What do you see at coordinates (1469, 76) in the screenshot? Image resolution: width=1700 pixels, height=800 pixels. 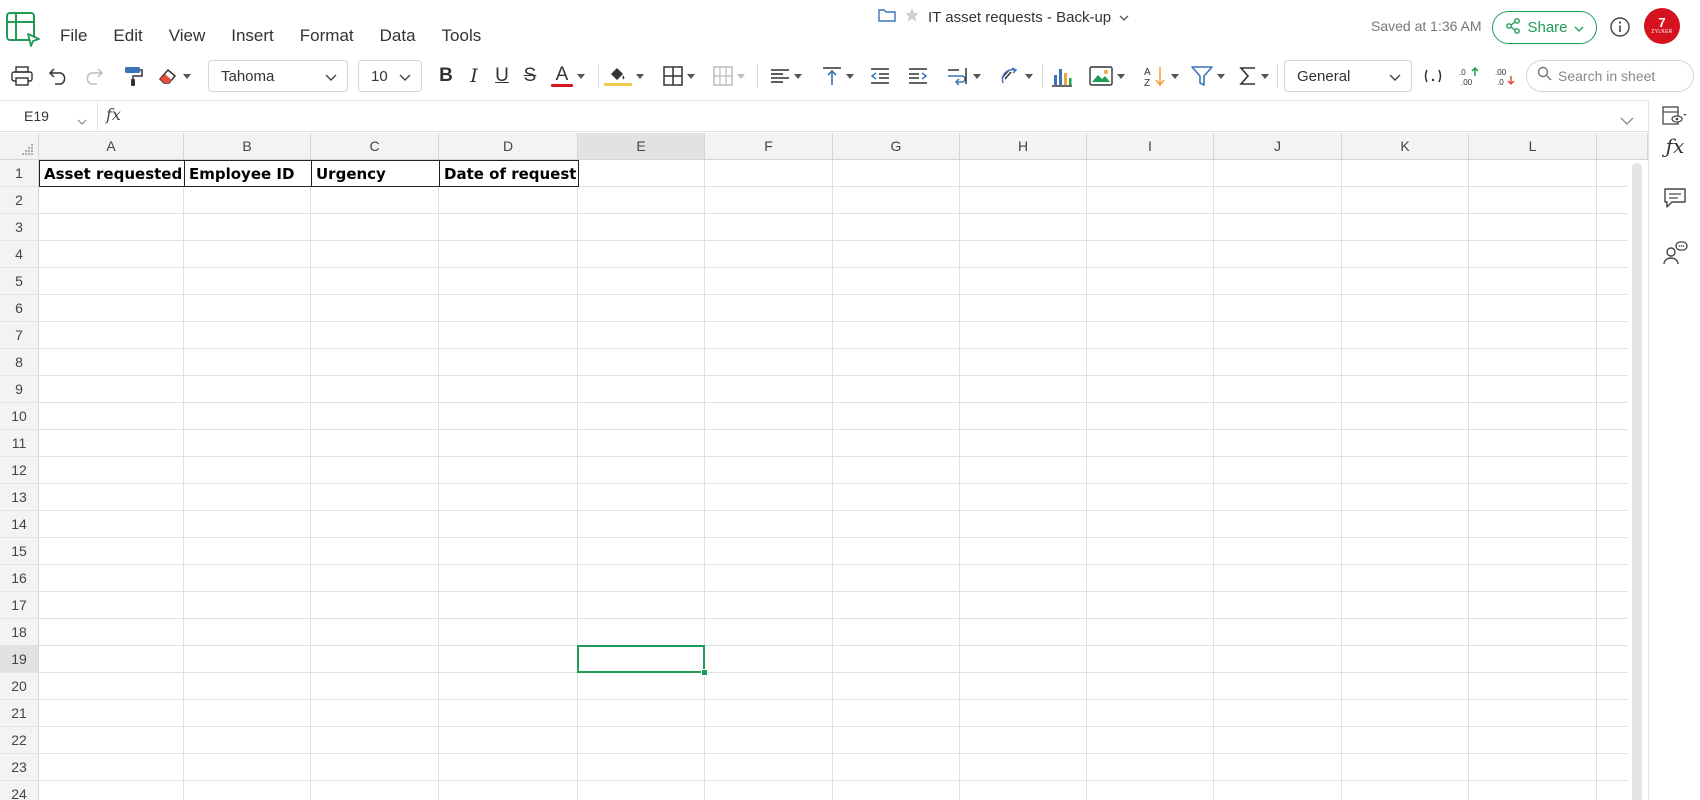 I see `increase-decimal-icon: .0.00` at bounding box center [1469, 76].